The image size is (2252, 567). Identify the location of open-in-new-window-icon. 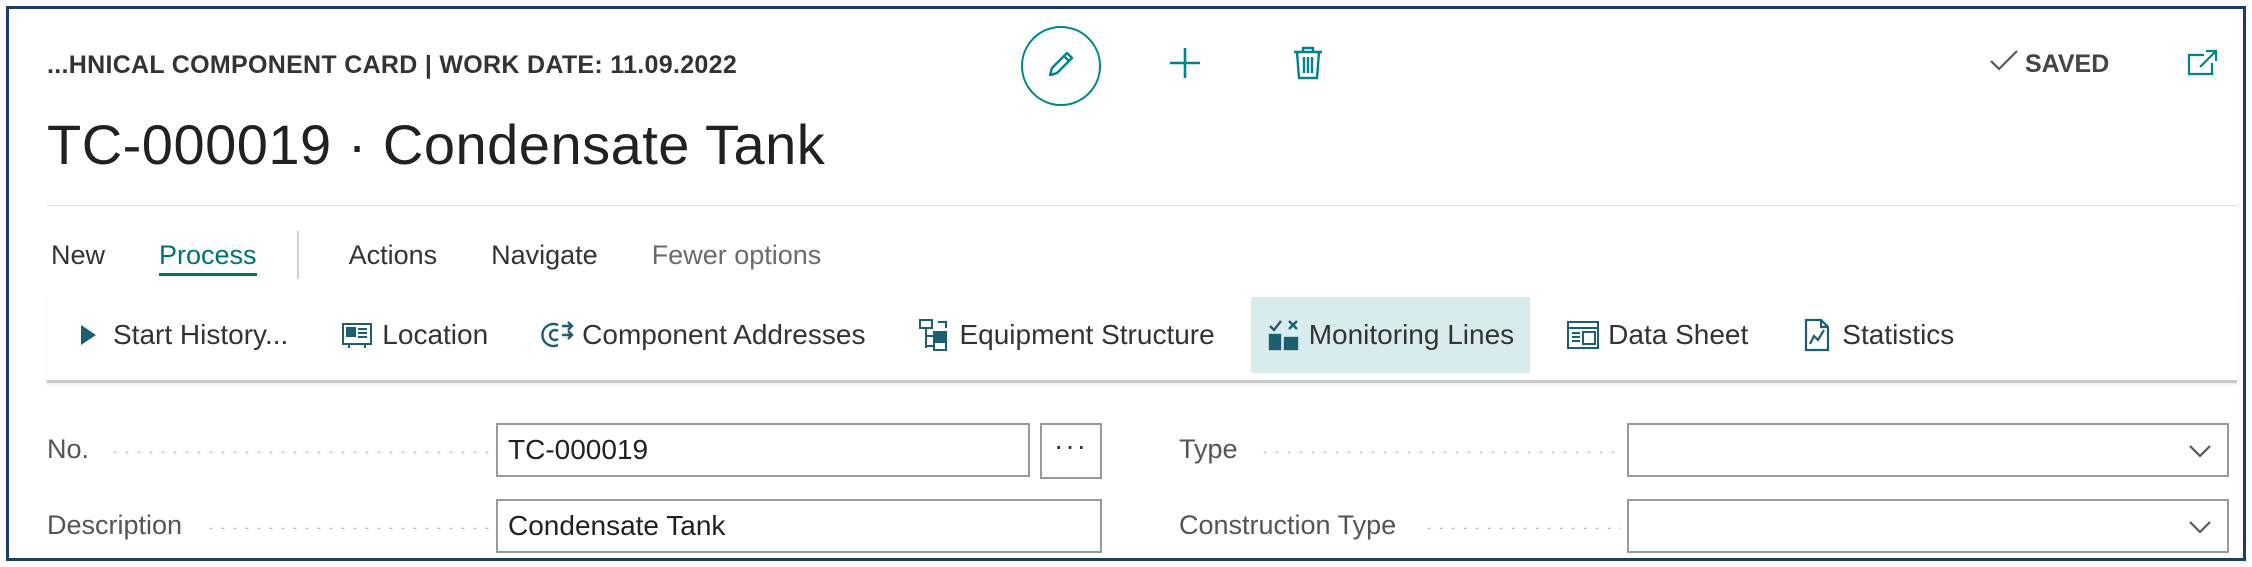
(2202, 65).